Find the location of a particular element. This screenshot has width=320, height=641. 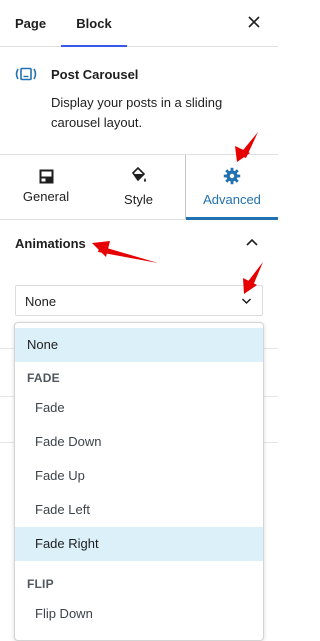

option-none: None is located at coordinates (139, 345).